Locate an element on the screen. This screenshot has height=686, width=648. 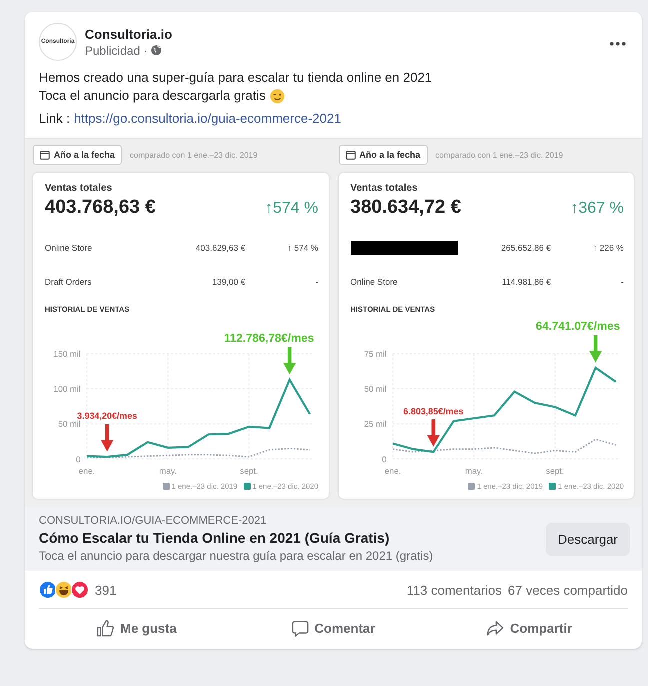
preview-description: Toca el anuncio para descargar nuestra guía para escalar en 2021 (gratis) is located at coordinates (236, 556).